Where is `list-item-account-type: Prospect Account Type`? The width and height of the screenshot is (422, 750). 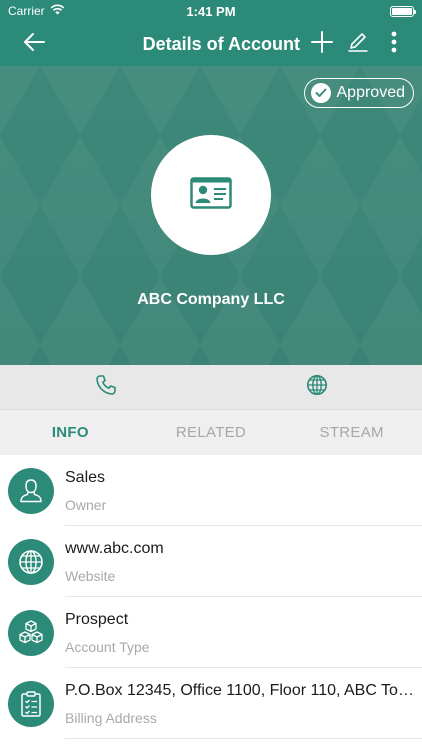 list-item-account-type: Prospect Account Type is located at coordinates (211, 632).